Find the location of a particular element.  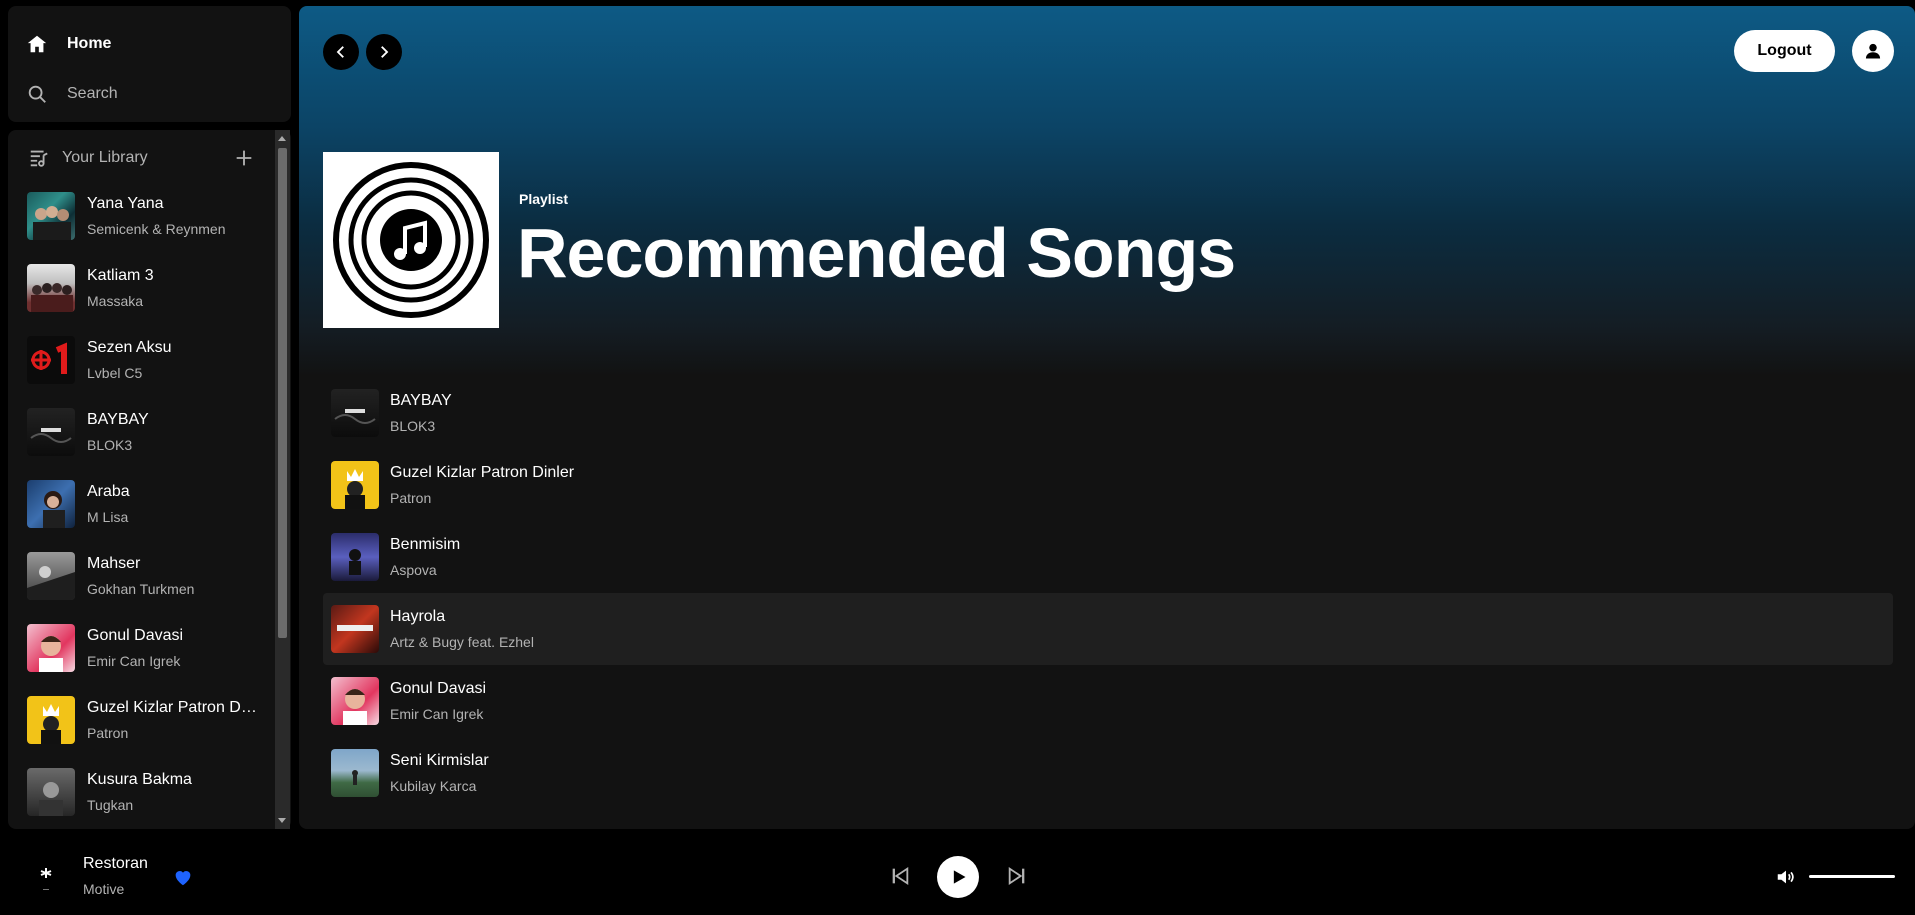

song-title: Hayrola is located at coordinates (418, 616).